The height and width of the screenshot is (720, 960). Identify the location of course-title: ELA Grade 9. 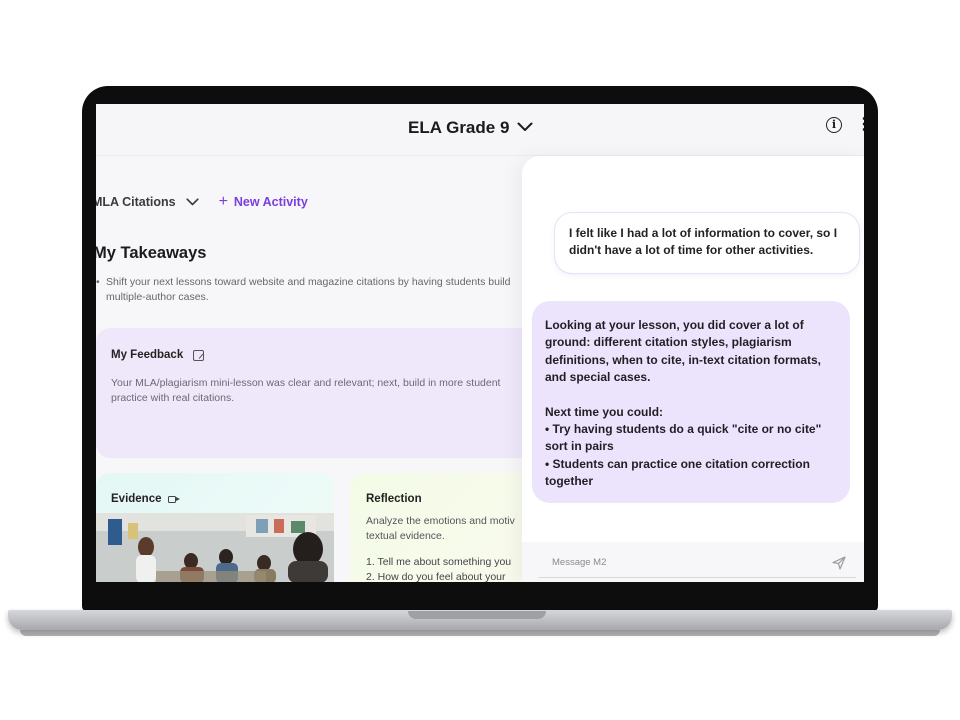
(459, 127).